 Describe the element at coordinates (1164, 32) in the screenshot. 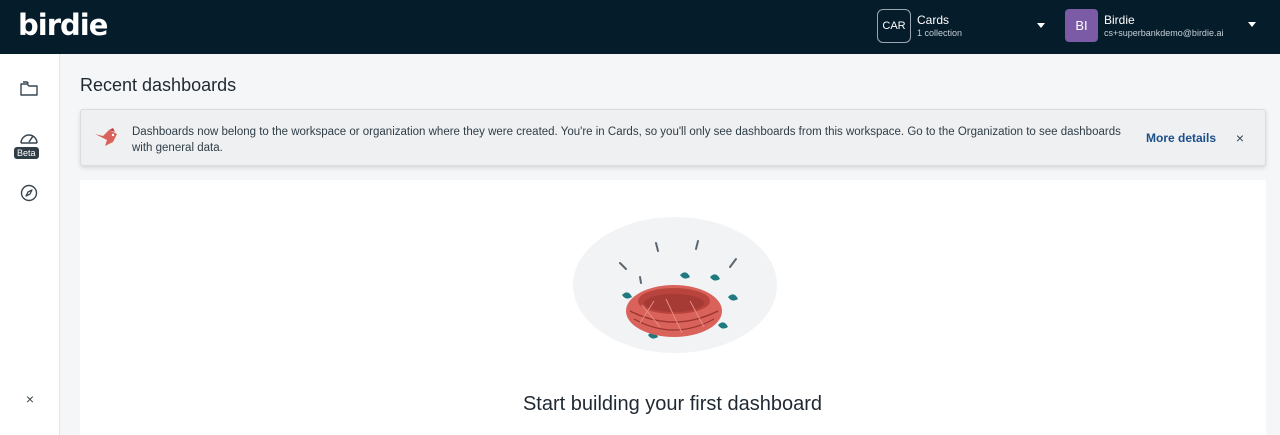

I see `user-email: cs+superbankdemo@birdie.ai` at that location.